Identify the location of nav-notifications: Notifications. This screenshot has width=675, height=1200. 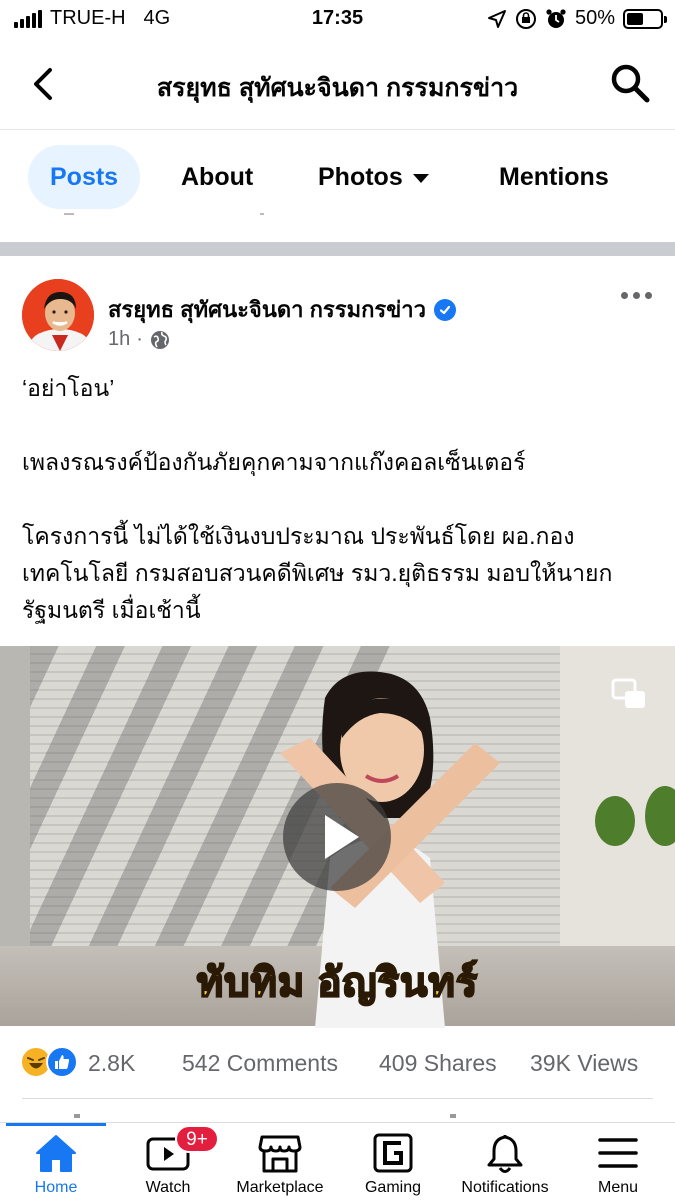
(505, 1165).